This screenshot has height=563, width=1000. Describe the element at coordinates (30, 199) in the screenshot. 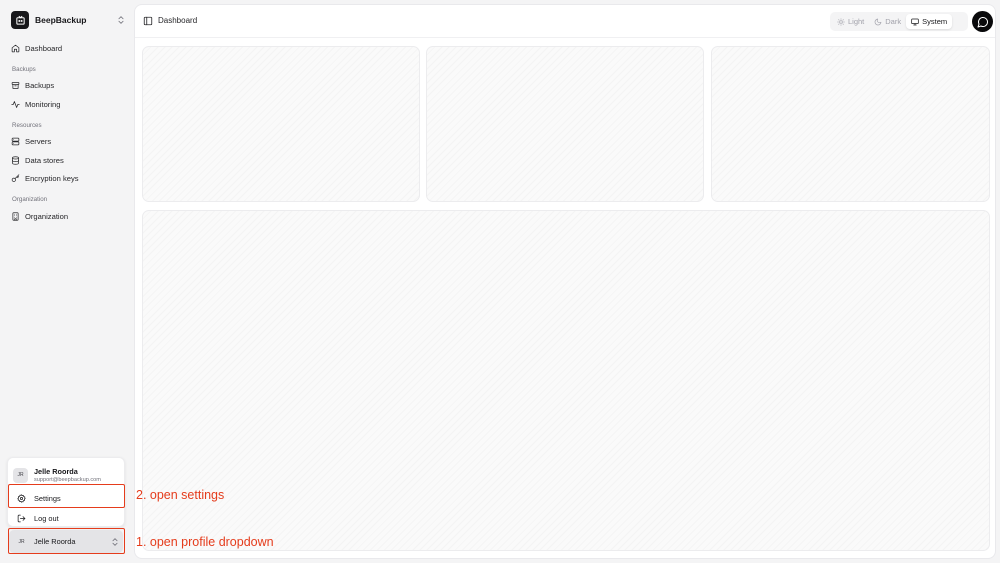

I see `nav-group-organization: Organization` at that location.